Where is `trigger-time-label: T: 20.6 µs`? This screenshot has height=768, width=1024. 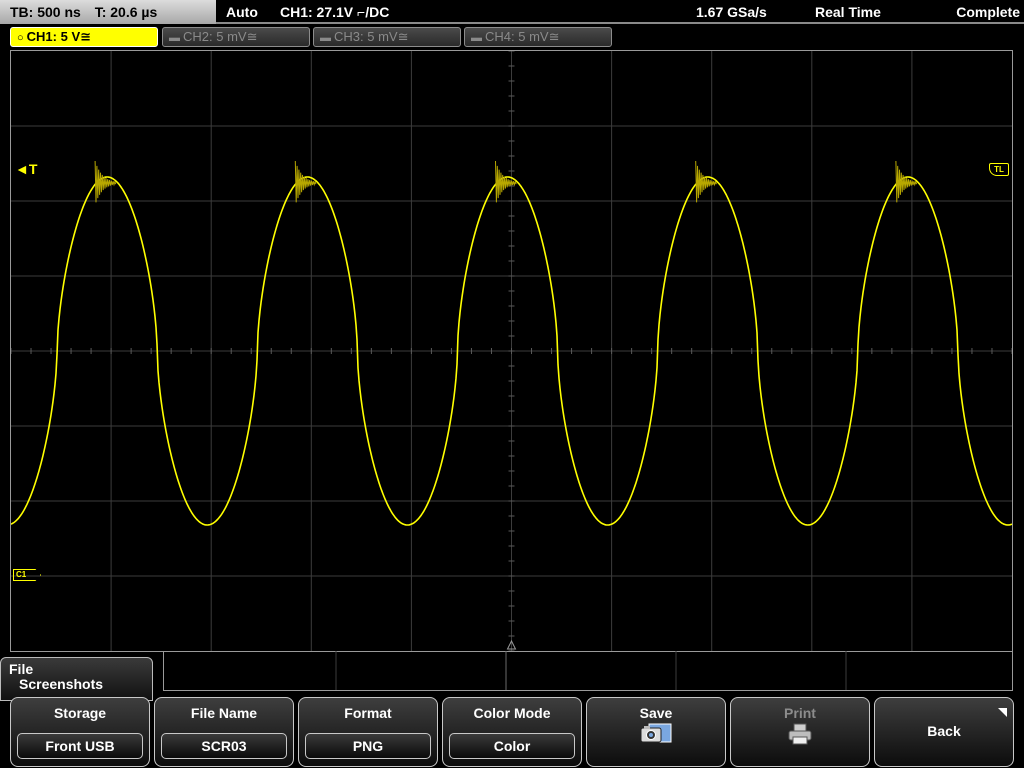
trigger-time-label: T: 20.6 µs is located at coordinates (126, 12).